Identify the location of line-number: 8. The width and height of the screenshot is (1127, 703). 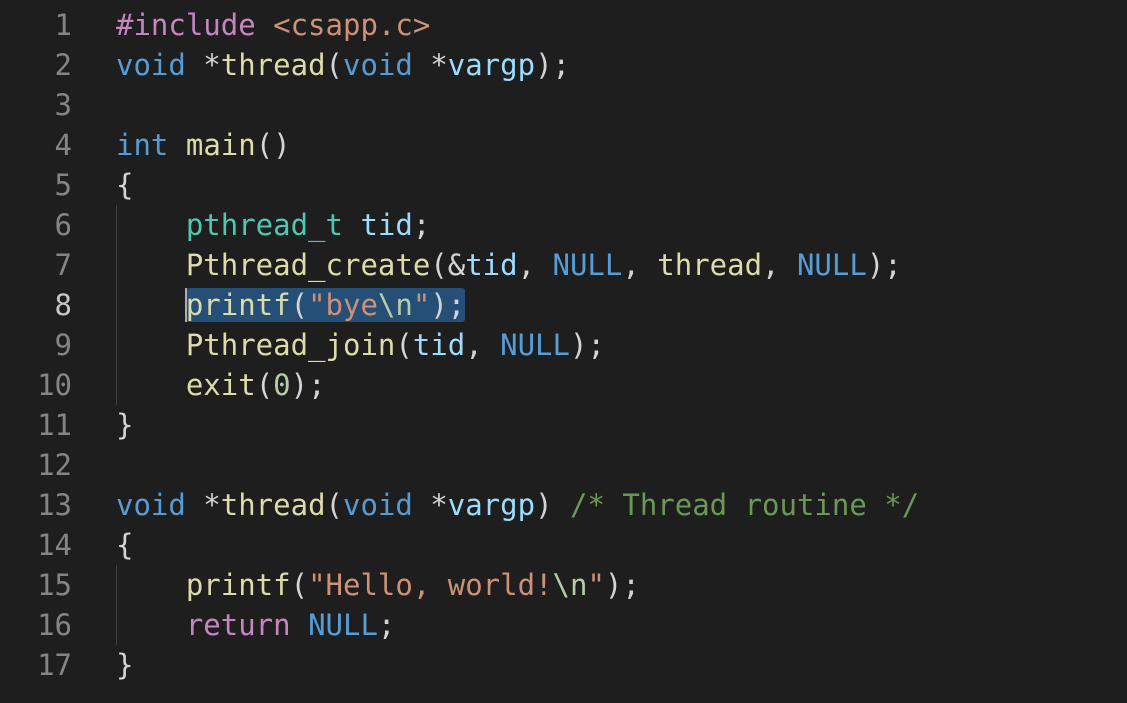
(63, 305).